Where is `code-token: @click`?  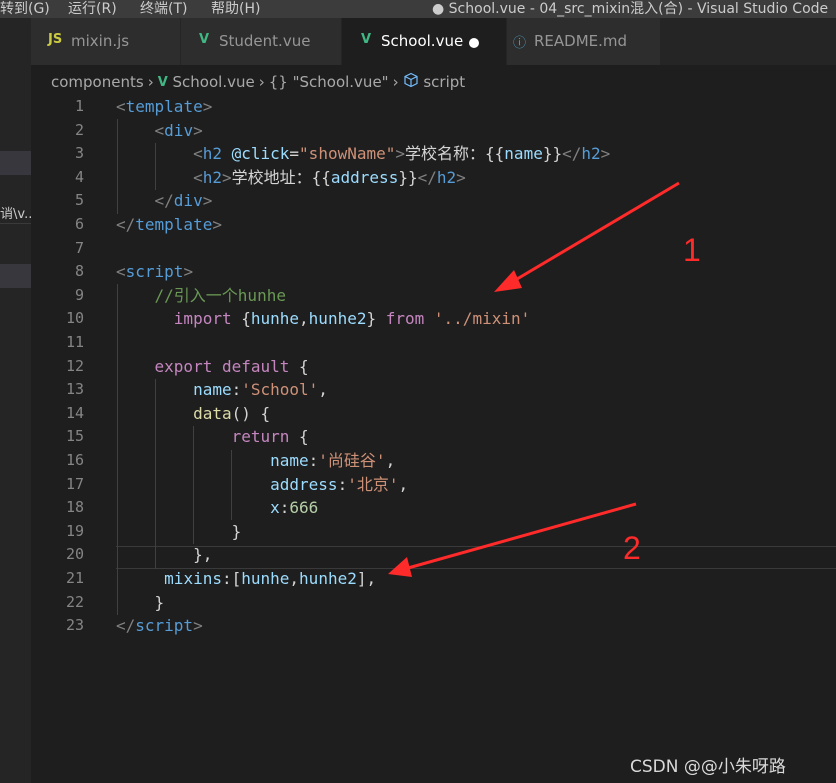 code-token: @click is located at coordinates (260, 154).